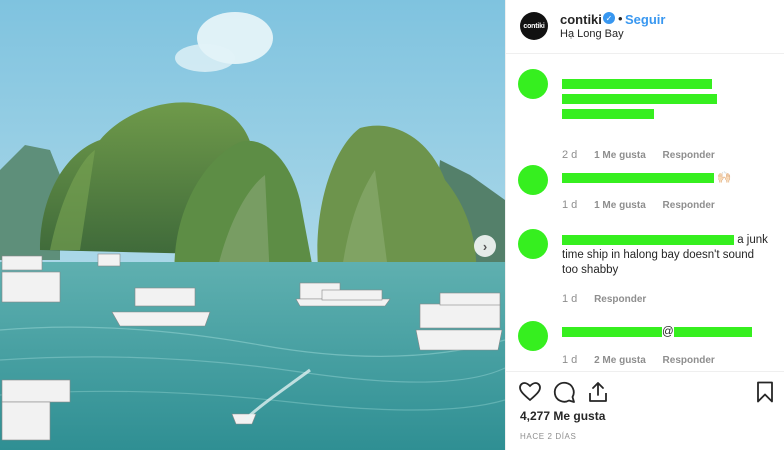  I want to click on comment-time: 2 d, so click(570, 155).